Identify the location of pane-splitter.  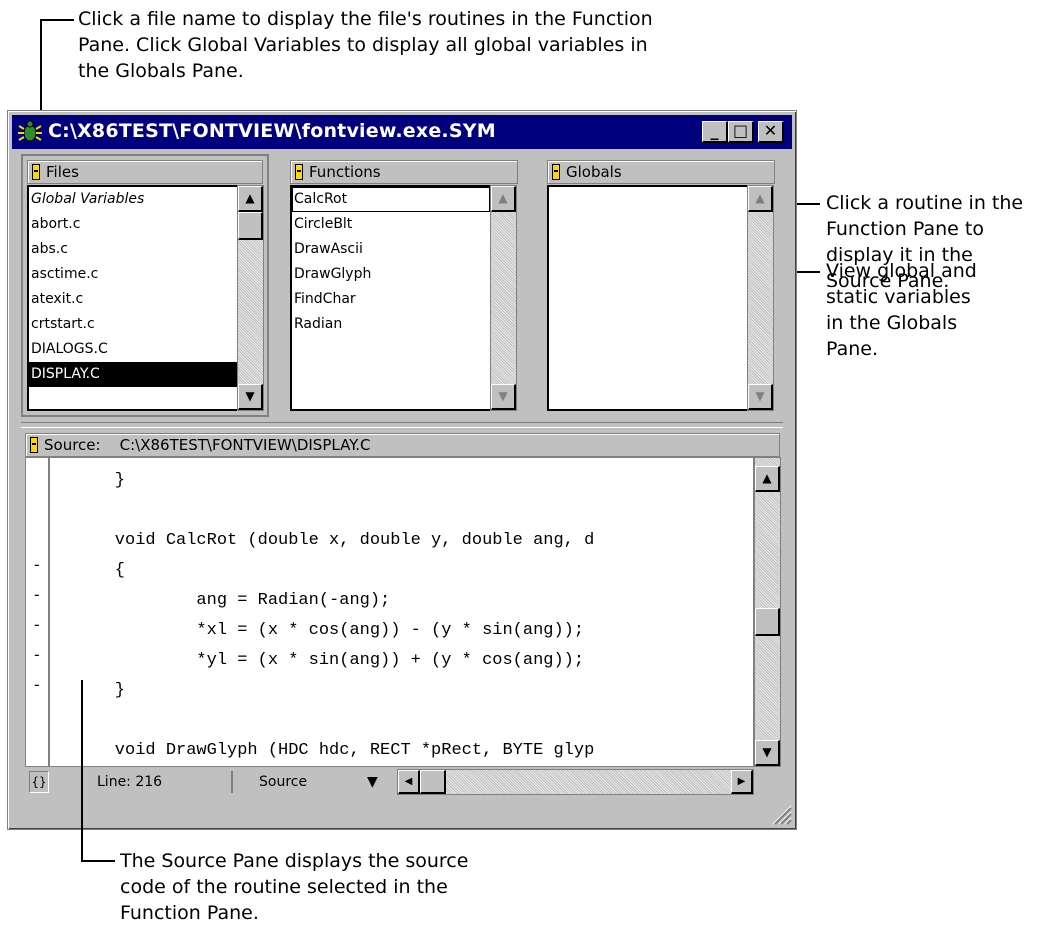
(402, 425).